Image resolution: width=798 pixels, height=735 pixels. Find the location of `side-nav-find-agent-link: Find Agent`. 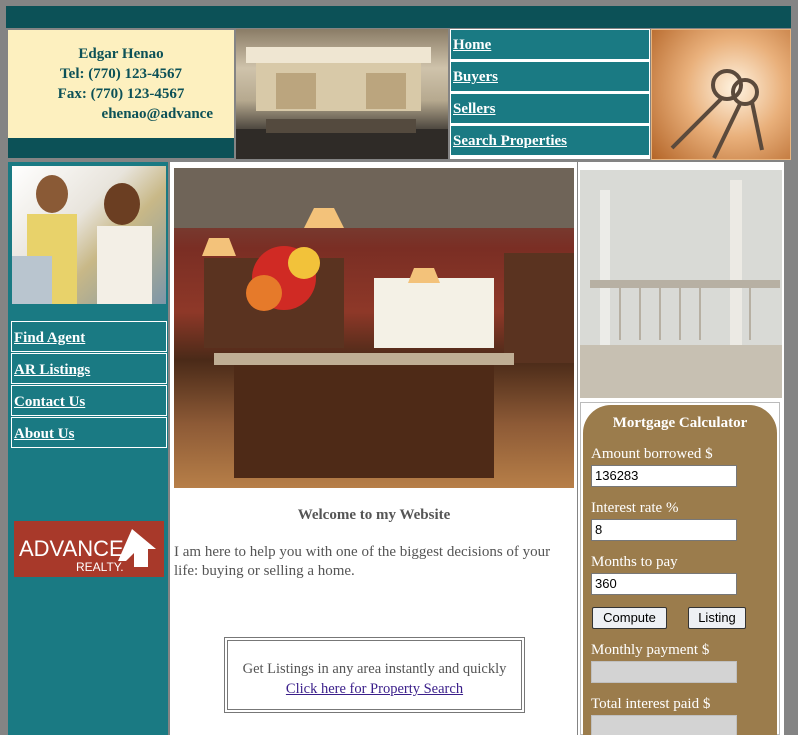

side-nav-find-agent-link: Find Agent is located at coordinates (49, 338).